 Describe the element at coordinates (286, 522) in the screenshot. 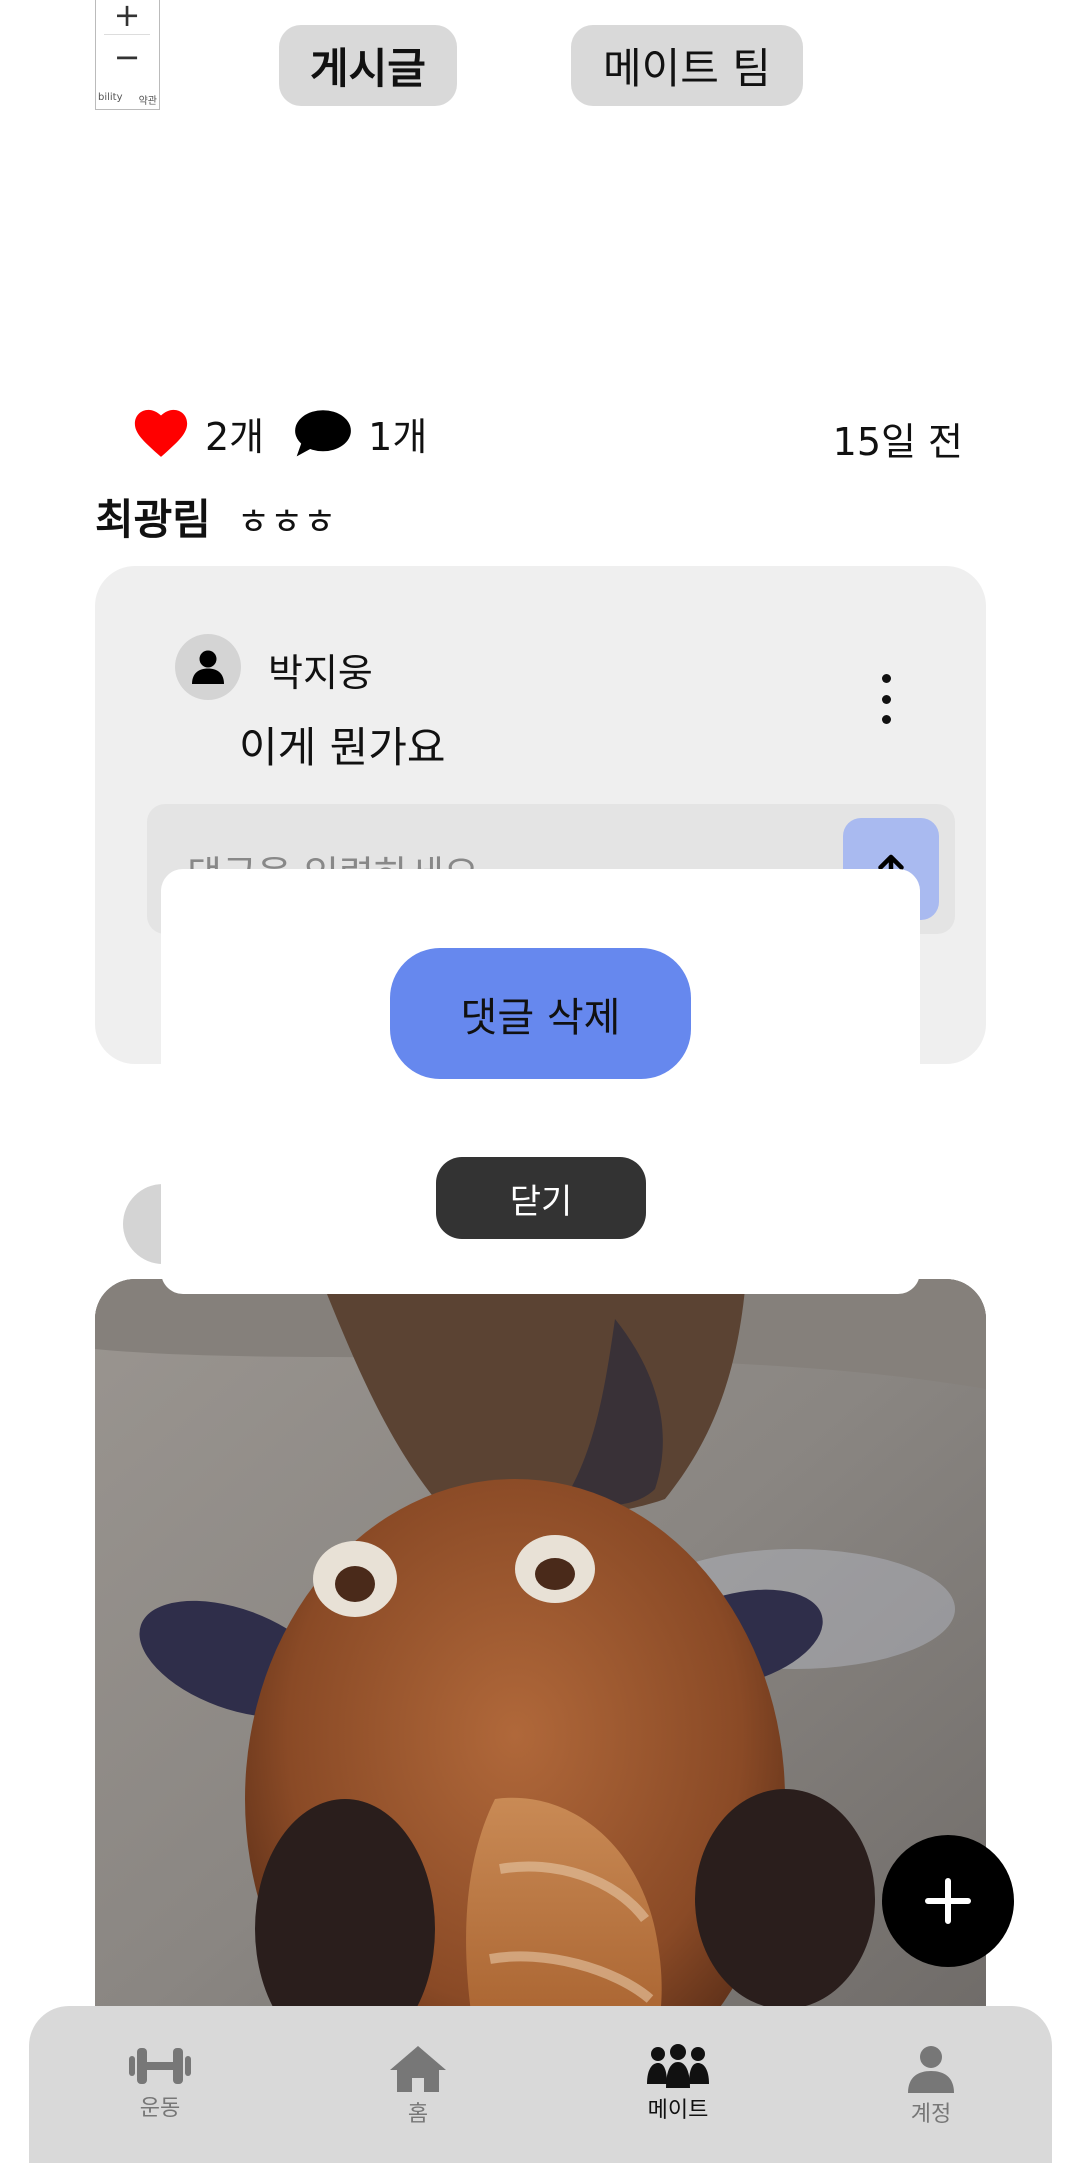

I see `post-text: ㅎㅎㅎ` at that location.